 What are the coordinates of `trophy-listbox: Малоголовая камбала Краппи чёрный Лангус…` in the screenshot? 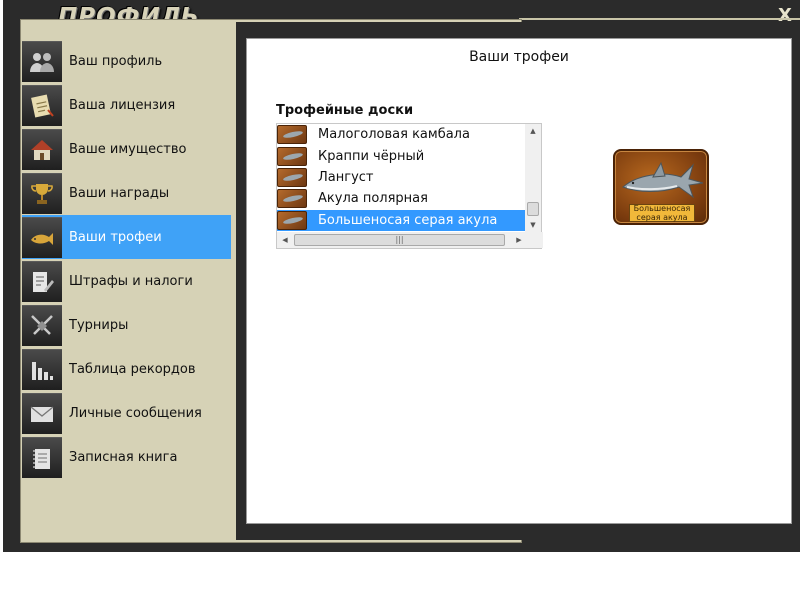 It's located at (409, 186).